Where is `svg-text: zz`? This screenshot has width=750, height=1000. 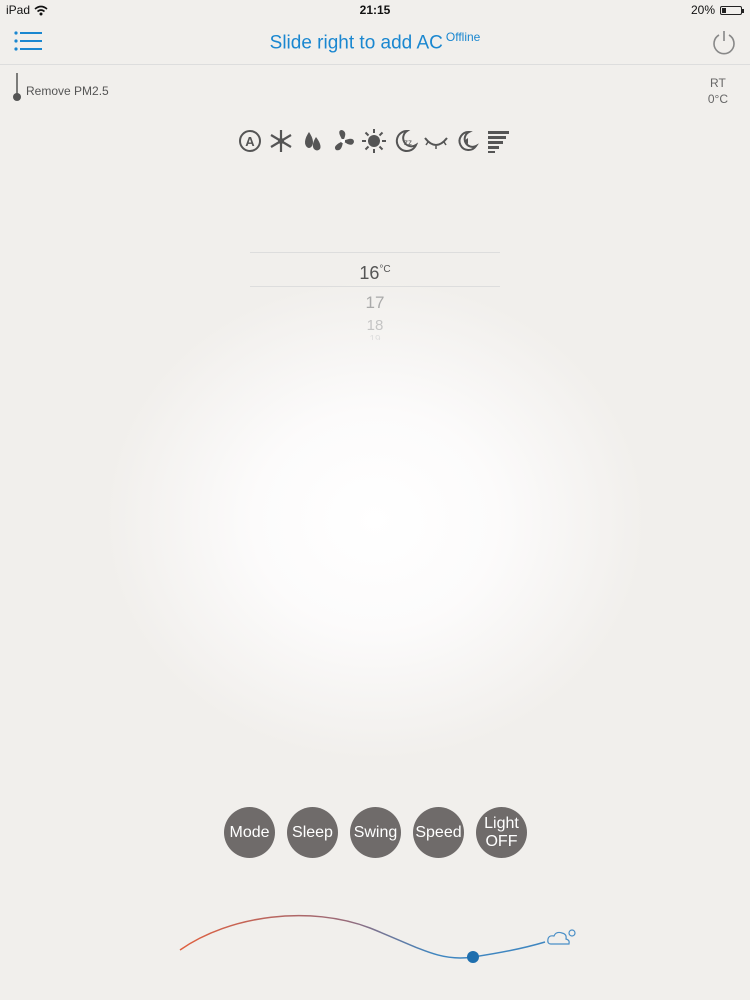
svg-text: zz is located at coordinates (408, 142).